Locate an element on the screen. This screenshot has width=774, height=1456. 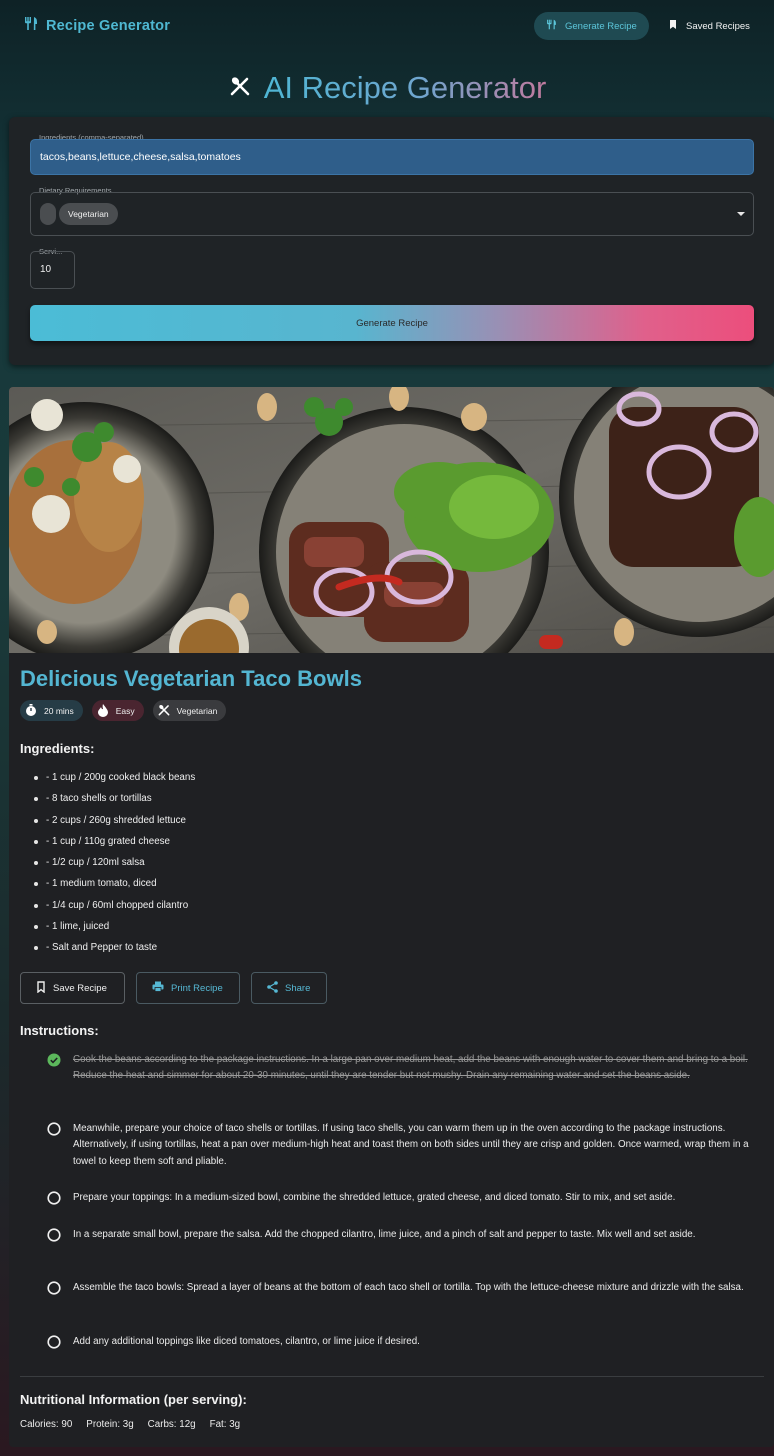
servings-input: 10 is located at coordinates (52, 270).